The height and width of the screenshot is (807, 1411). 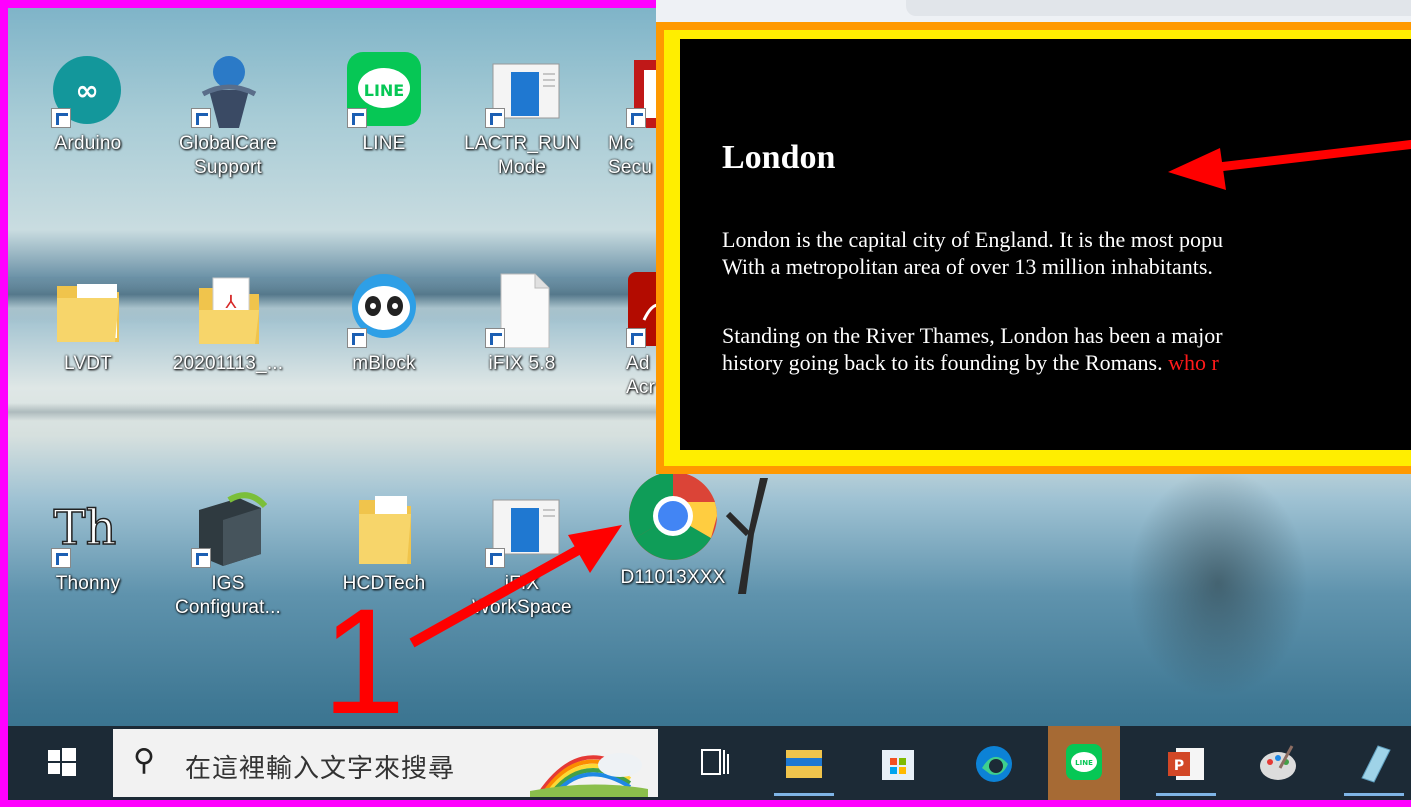 I want to click on line-taskbar-icon: LINE, so click(x=1084, y=763).